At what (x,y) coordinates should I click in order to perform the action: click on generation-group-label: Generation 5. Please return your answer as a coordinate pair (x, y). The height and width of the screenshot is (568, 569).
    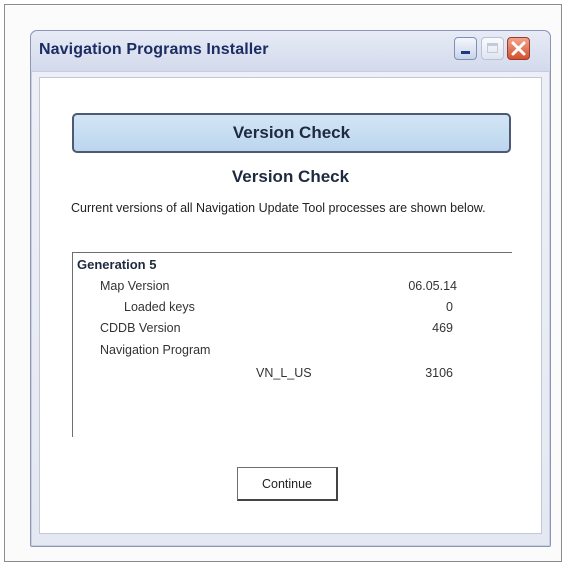
    Looking at the image, I should click on (117, 264).